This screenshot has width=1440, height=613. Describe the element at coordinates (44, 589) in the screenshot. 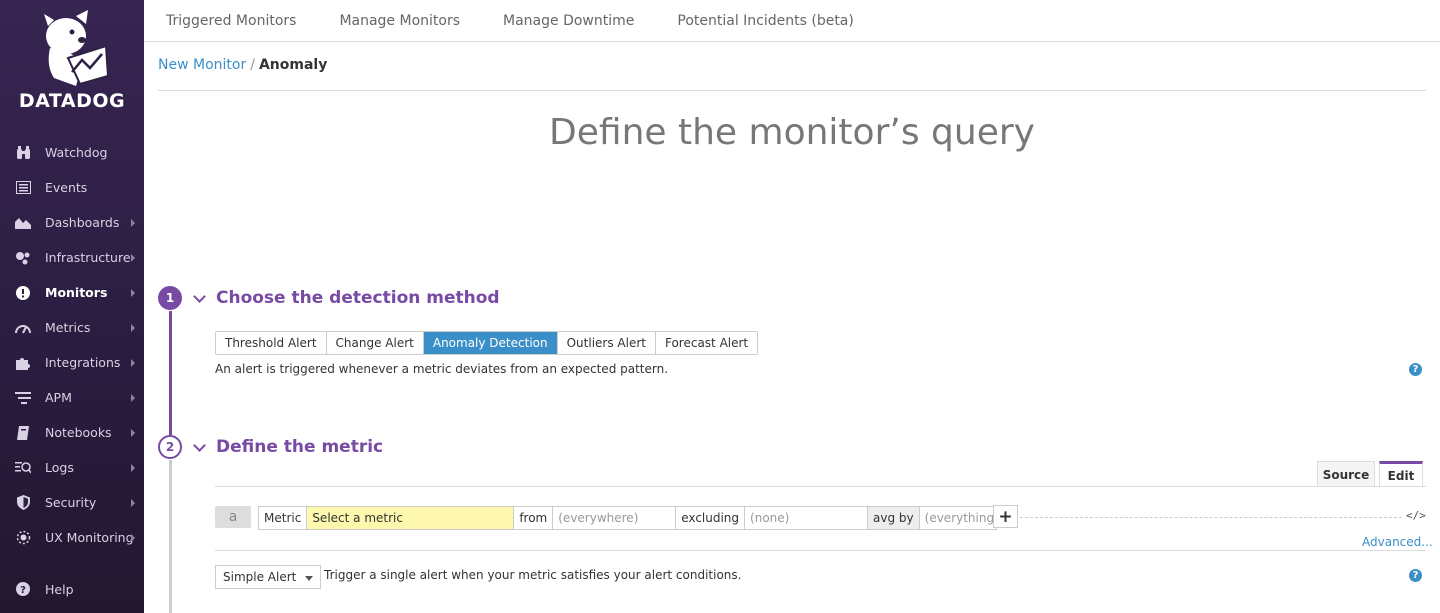

I see `sidebar-item-help: ? Help` at that location.